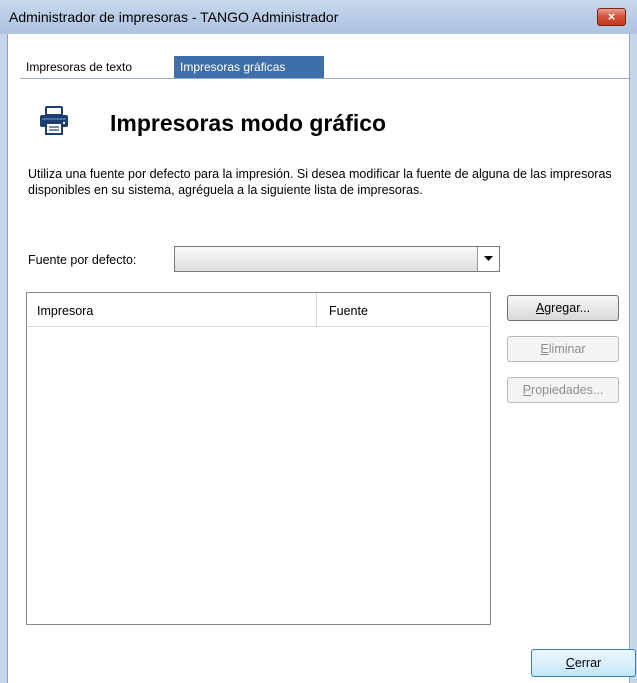  Describe the element at coordinates (97, 67) in the screenshot. I see `tab-text-printers: Impresoras de texto` at that location.